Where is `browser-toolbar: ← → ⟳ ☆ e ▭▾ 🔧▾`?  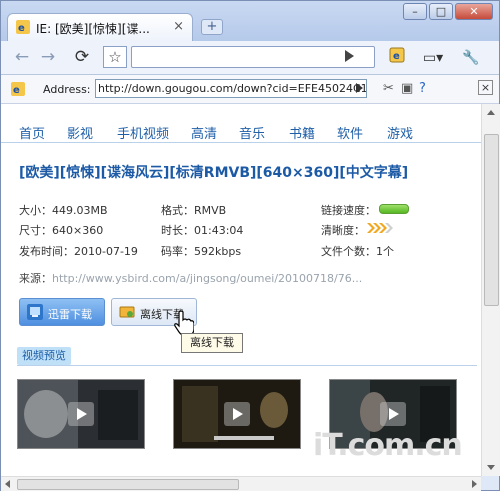 browser-toolbar: ← → ⟳ ☆ e ▭▾ 🔧▾ is located at coordinates (250, 64).